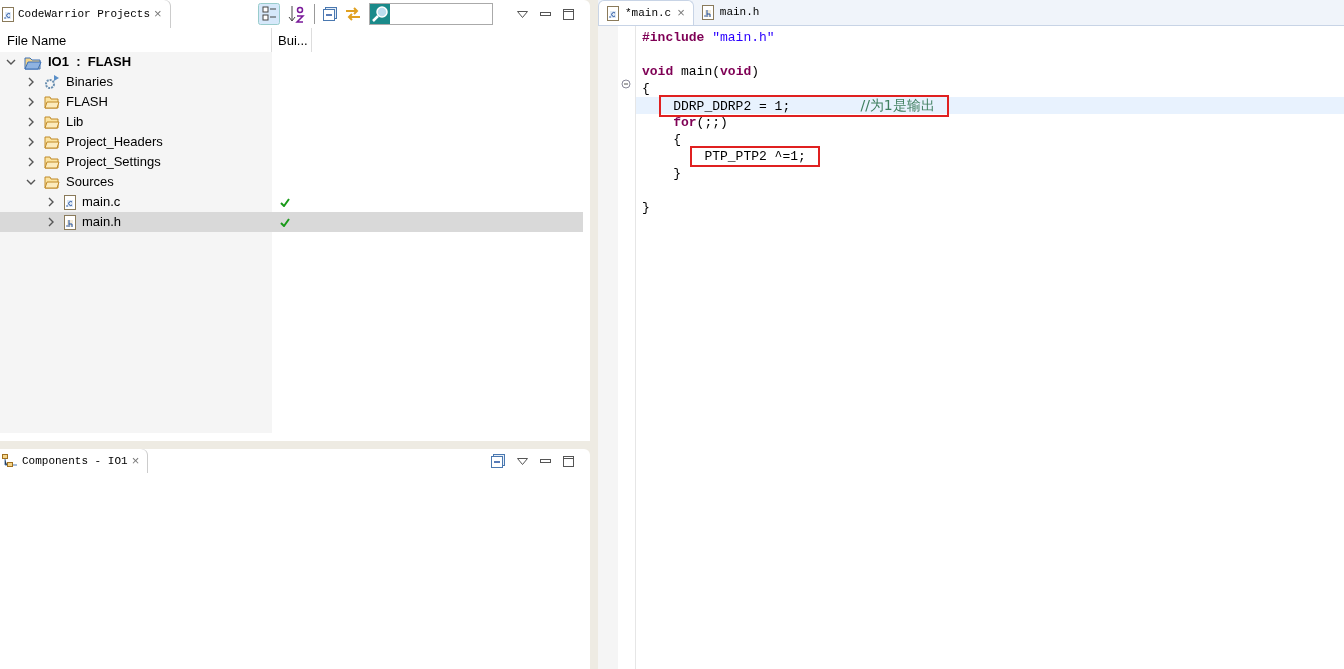  I want to click on code-line: for(;;), so click(700, 122).